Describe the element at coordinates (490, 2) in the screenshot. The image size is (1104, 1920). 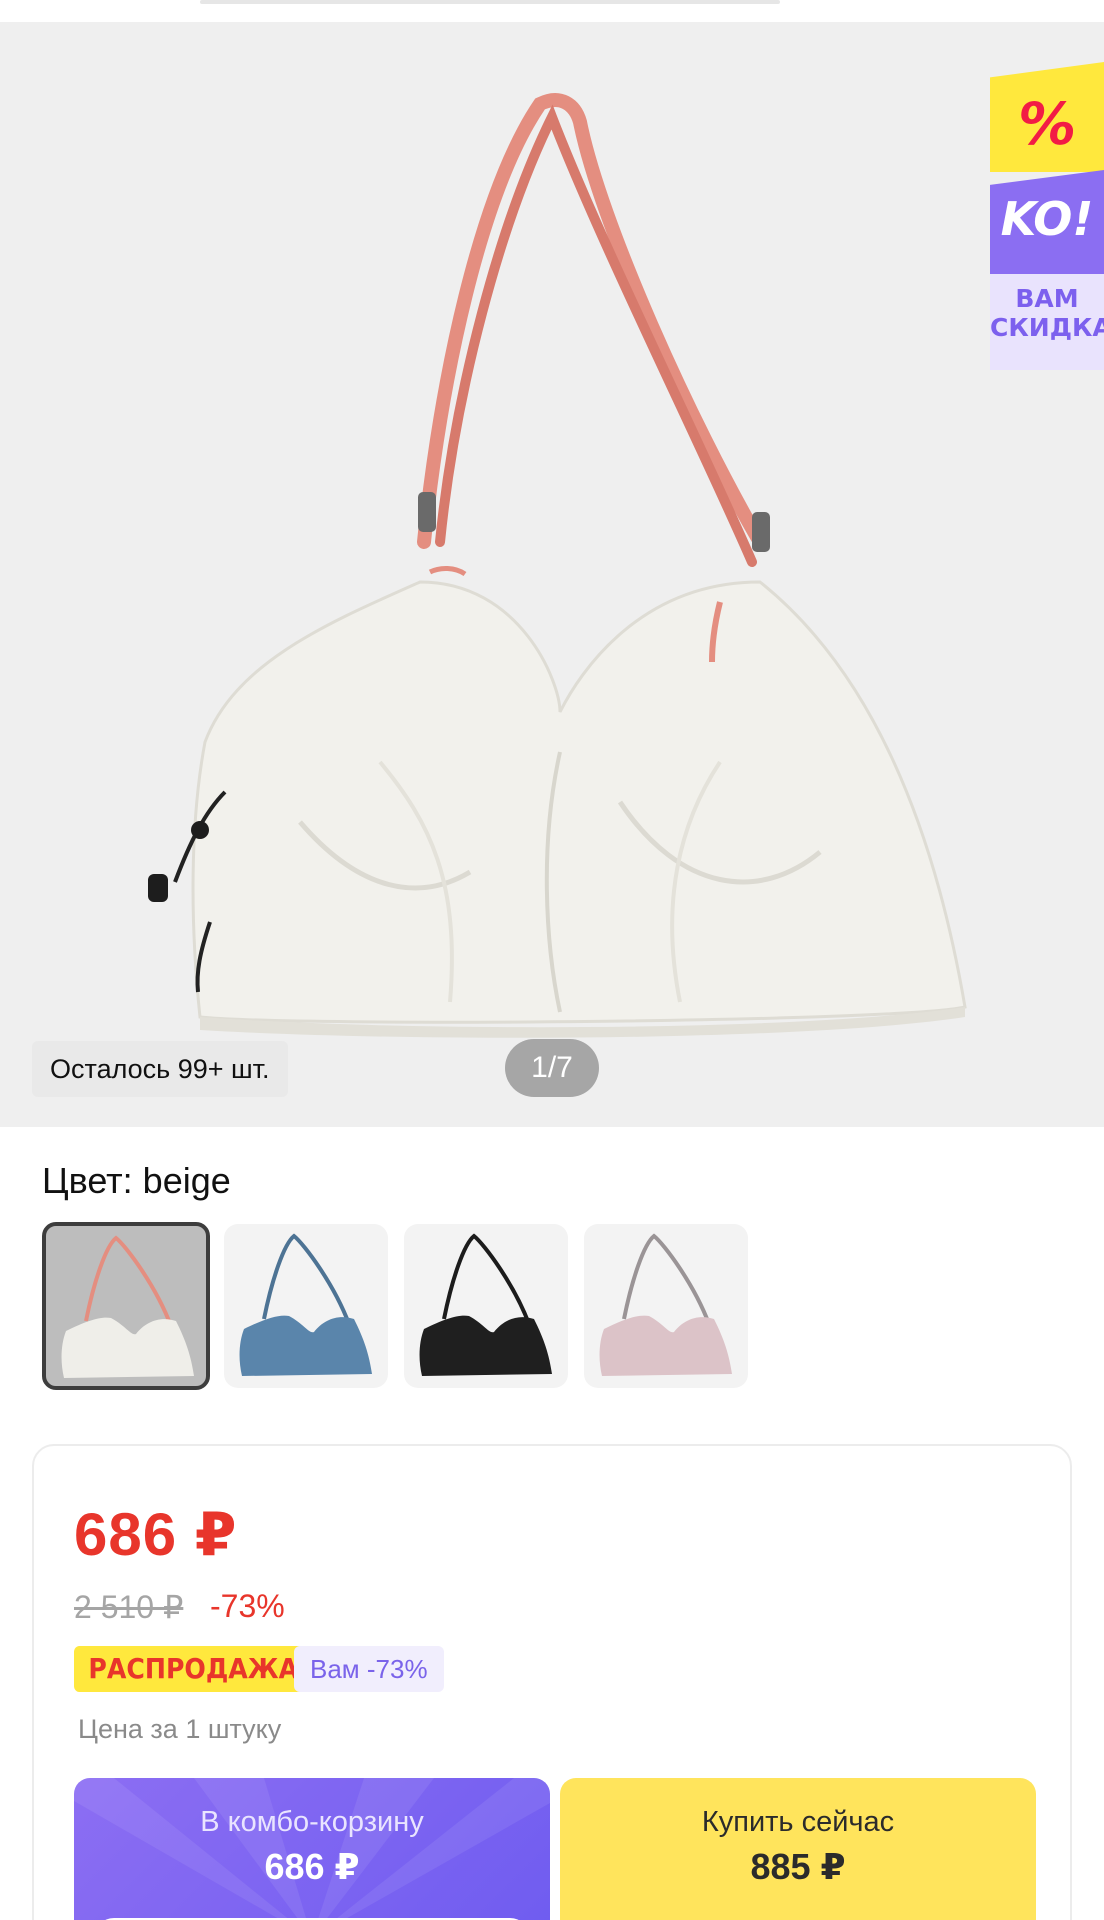
I see `drag-handle` at that location.